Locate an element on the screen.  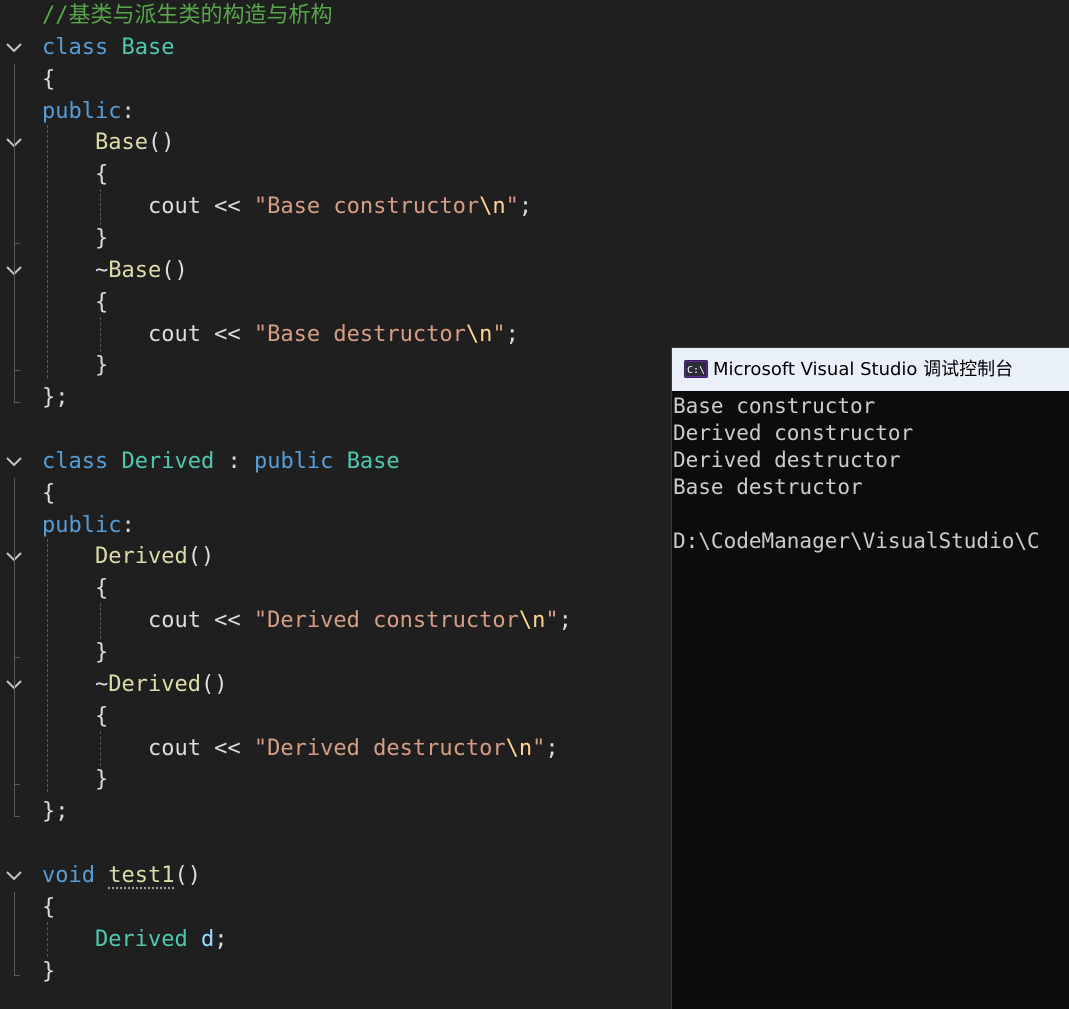
code-token: ~ is located at coordinates (75, 684).